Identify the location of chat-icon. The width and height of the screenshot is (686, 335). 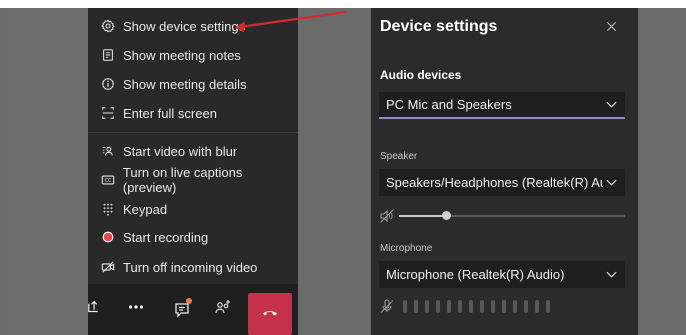
(182, 308).